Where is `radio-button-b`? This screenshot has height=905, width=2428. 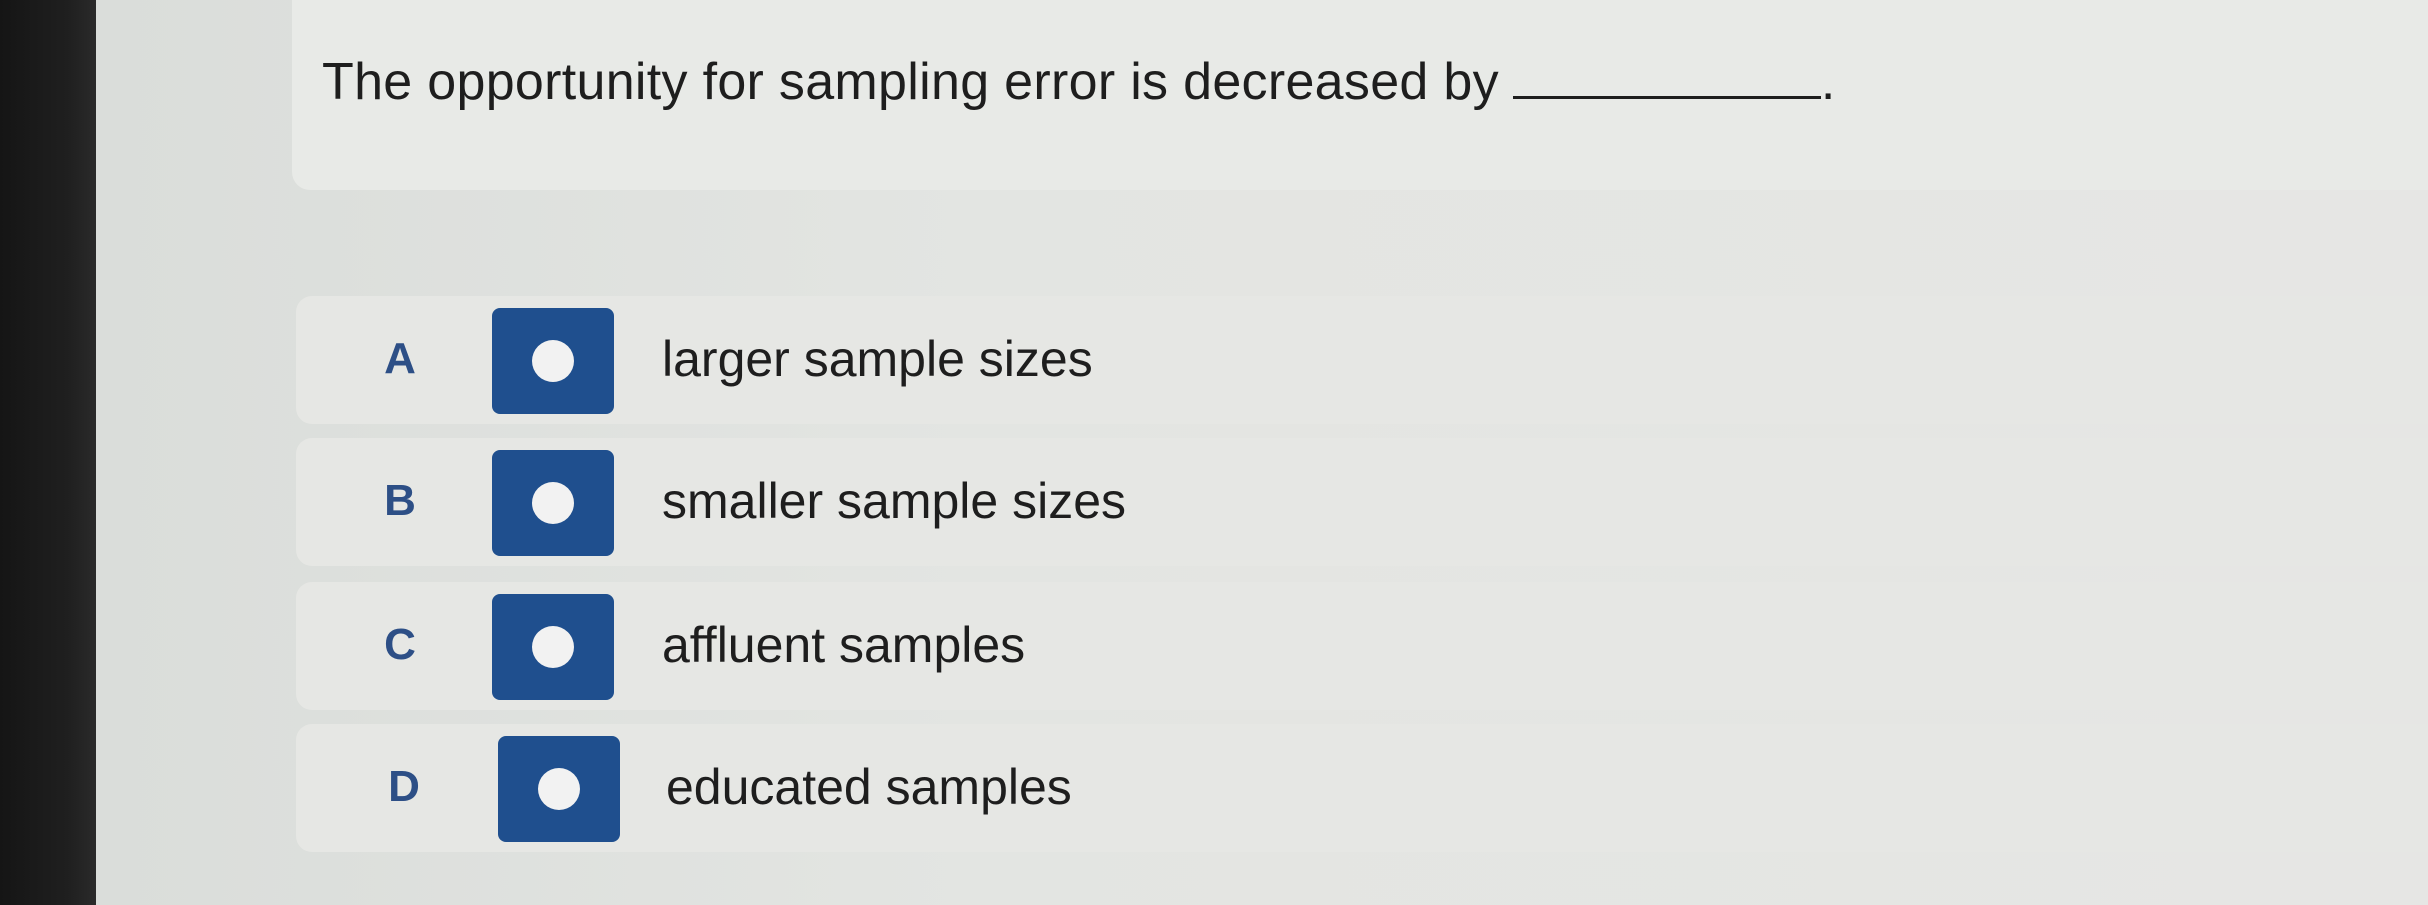
radio-button-b is located at coordinates (553, 503).